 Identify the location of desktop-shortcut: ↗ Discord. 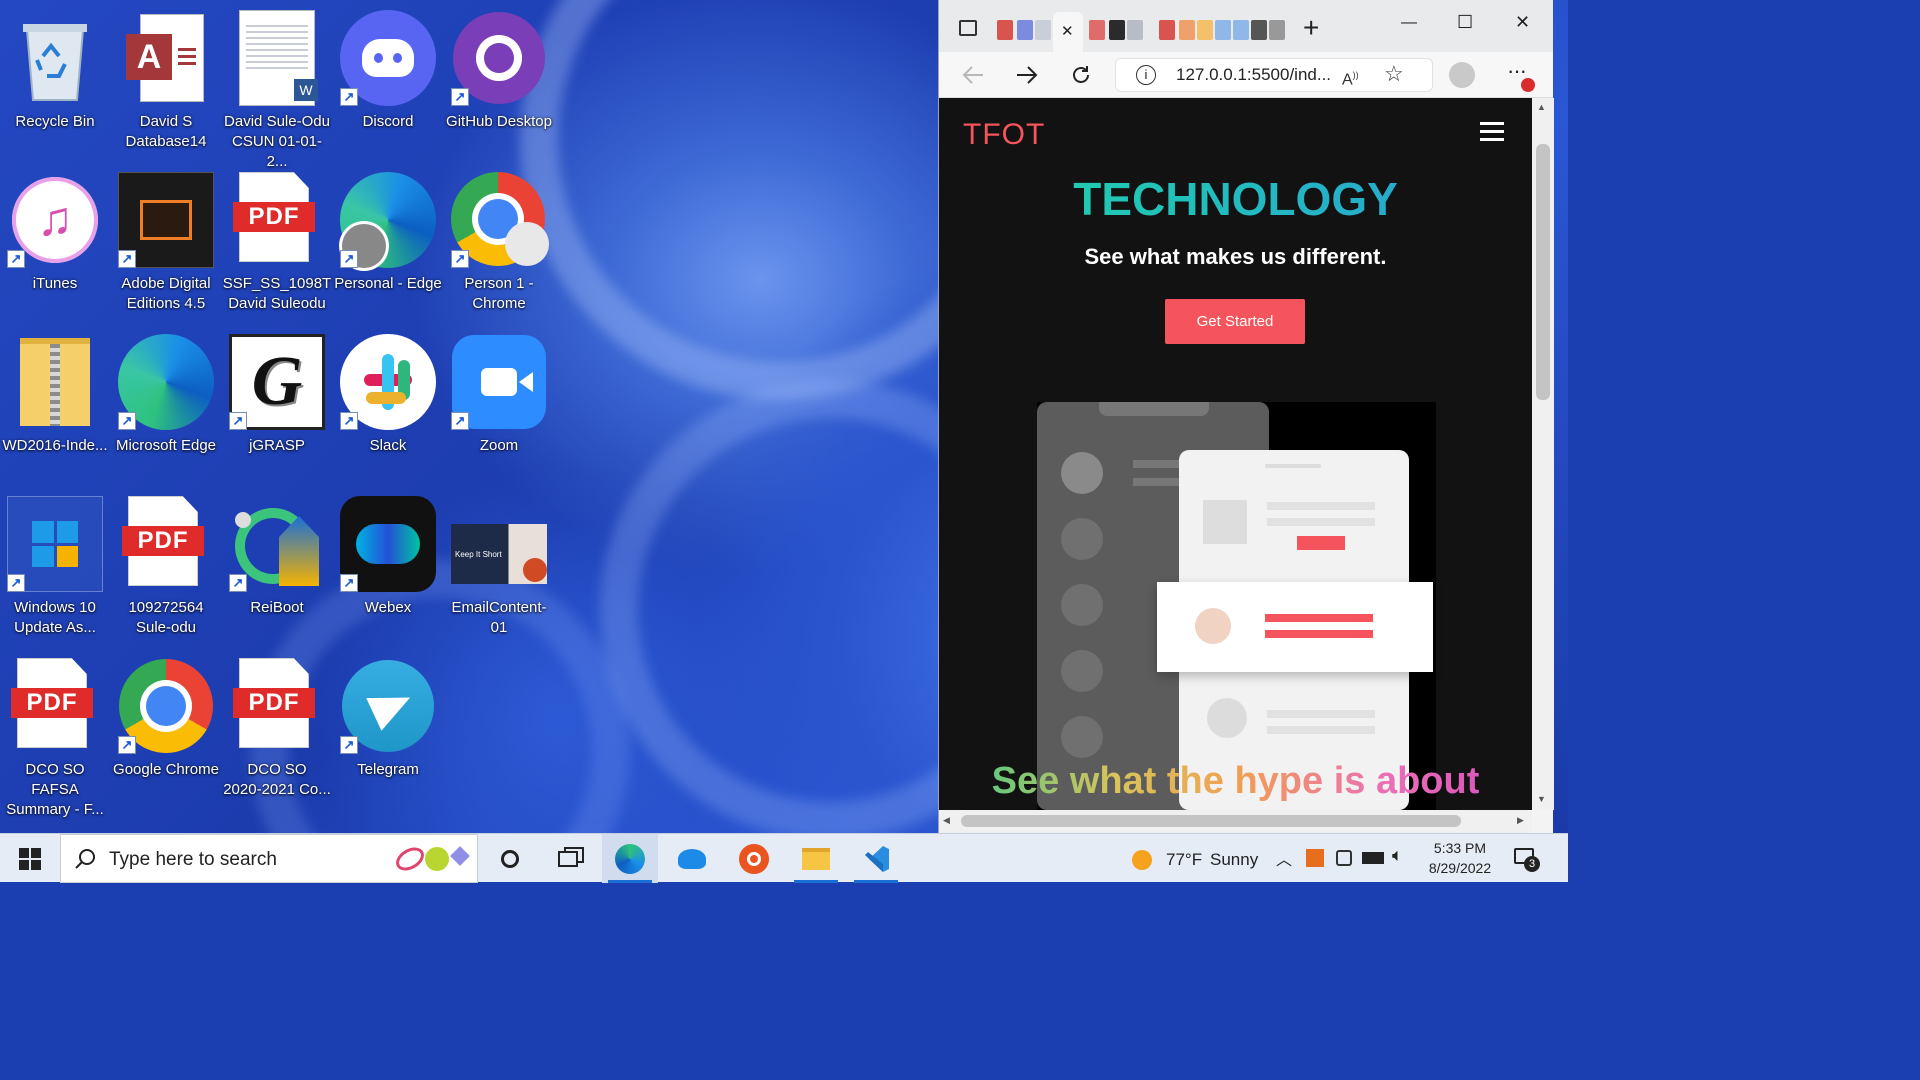
(388, 84).